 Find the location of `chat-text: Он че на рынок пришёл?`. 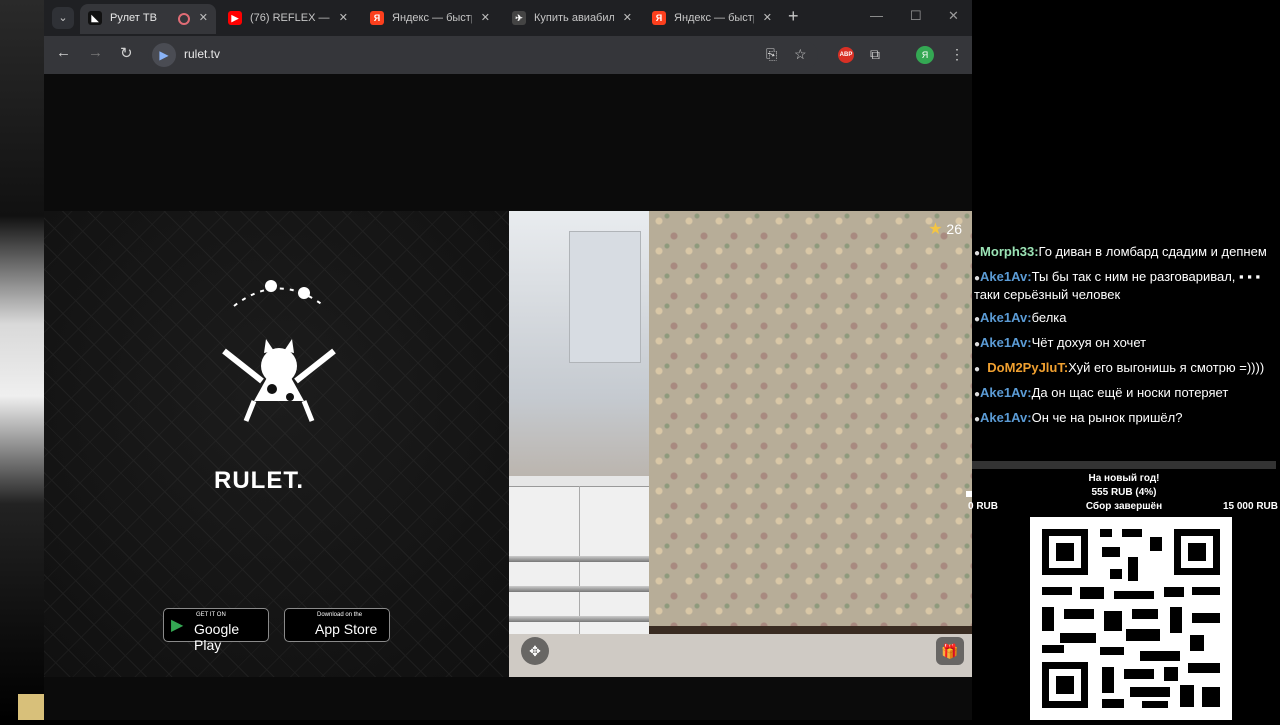

chat-text: Он че на рынок пришёл? is located at coordinates (1107, 417).